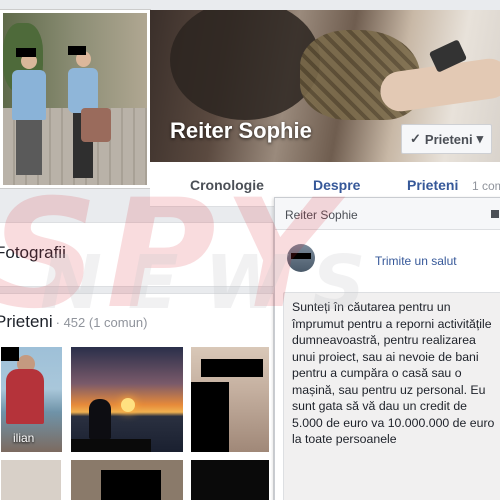 Image resolution: width=500 pixels, height=500 pixels. What do you see at coordinates (31, 399) in the screenshot?
I see `friend-thumbnail: ilian` at bounding box center [31, 399].